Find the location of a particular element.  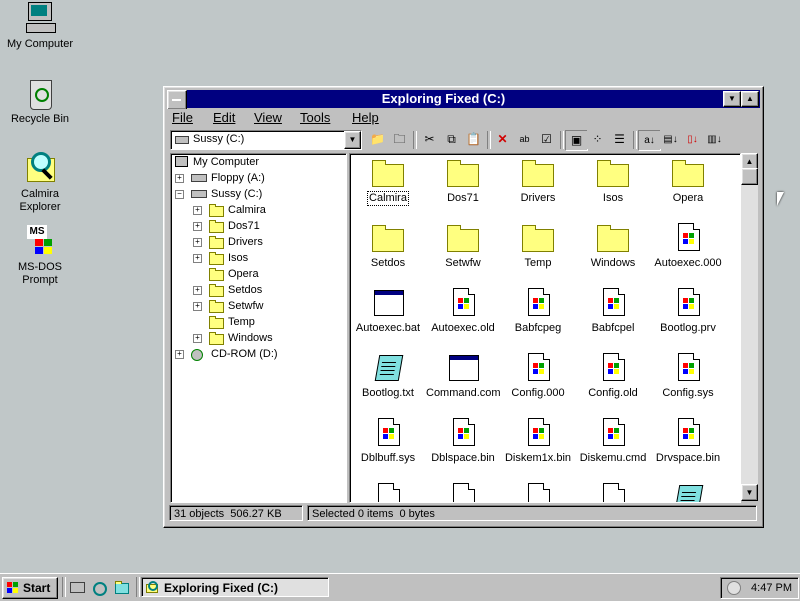

file-item: Babfcpeg is located at coordinates (538, 310).